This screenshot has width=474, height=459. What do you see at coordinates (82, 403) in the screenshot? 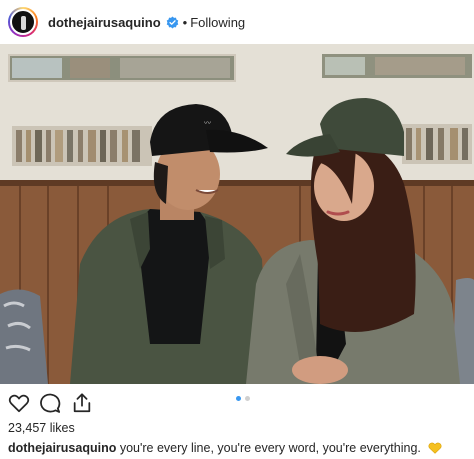
I see `share-upload-icon` at bounding box center [82, 403].